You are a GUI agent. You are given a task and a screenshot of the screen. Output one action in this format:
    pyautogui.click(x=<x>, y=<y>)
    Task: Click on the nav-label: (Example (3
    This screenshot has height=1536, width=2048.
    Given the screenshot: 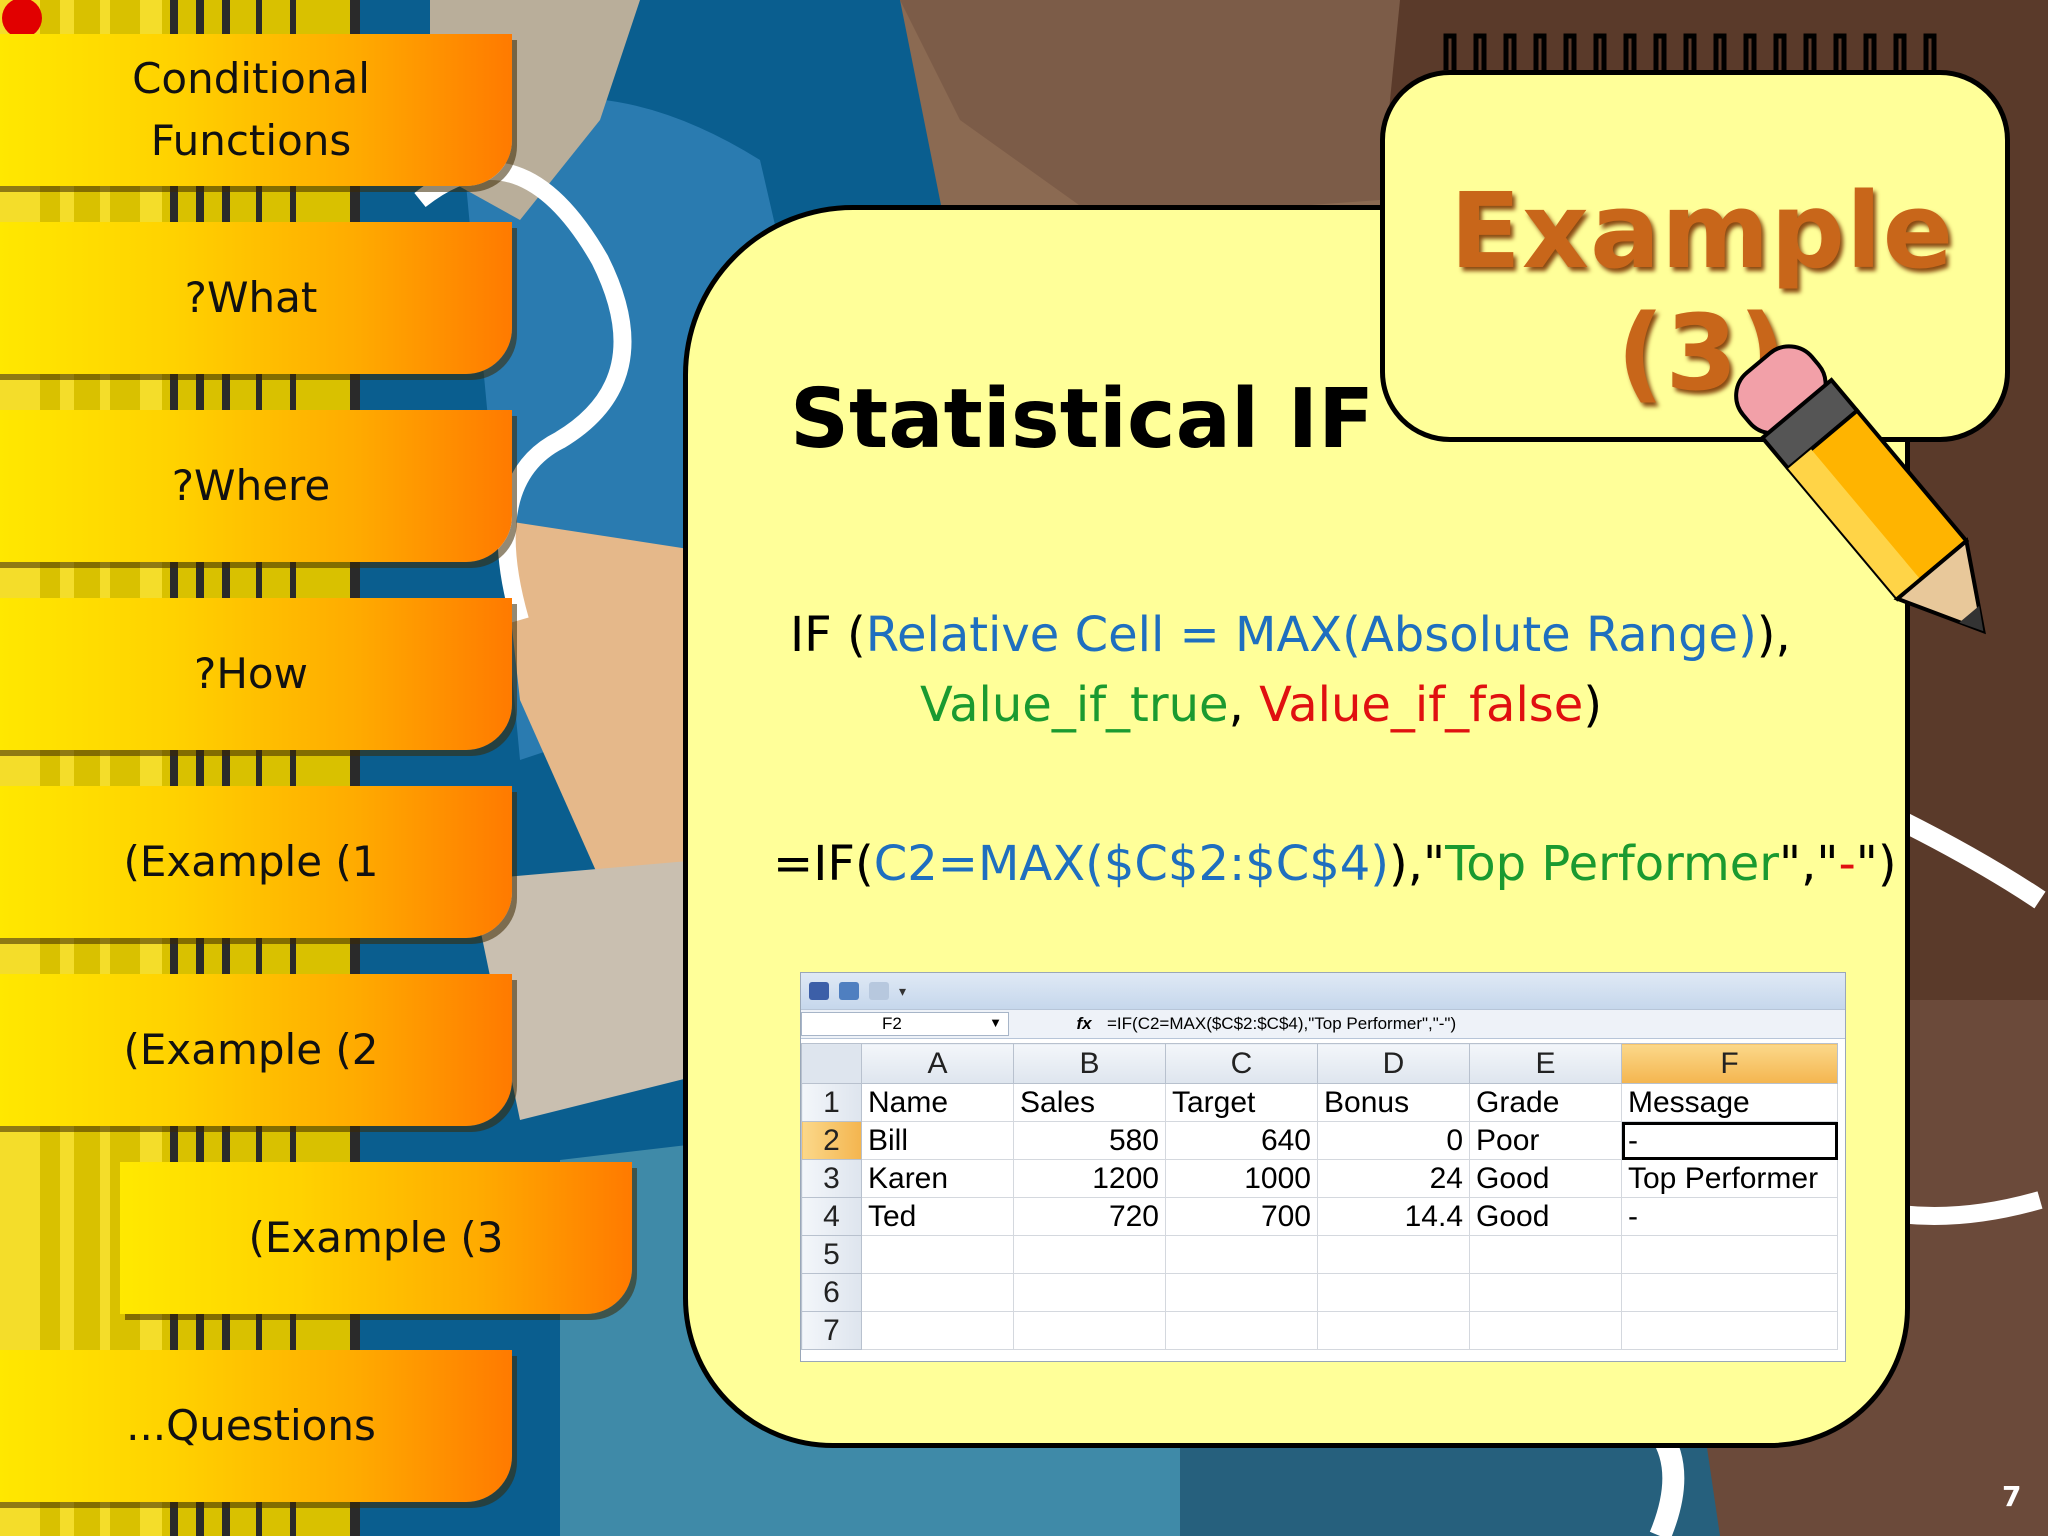 What is the action you would take?
    pyautogui.click(x=376, y=1237)
    